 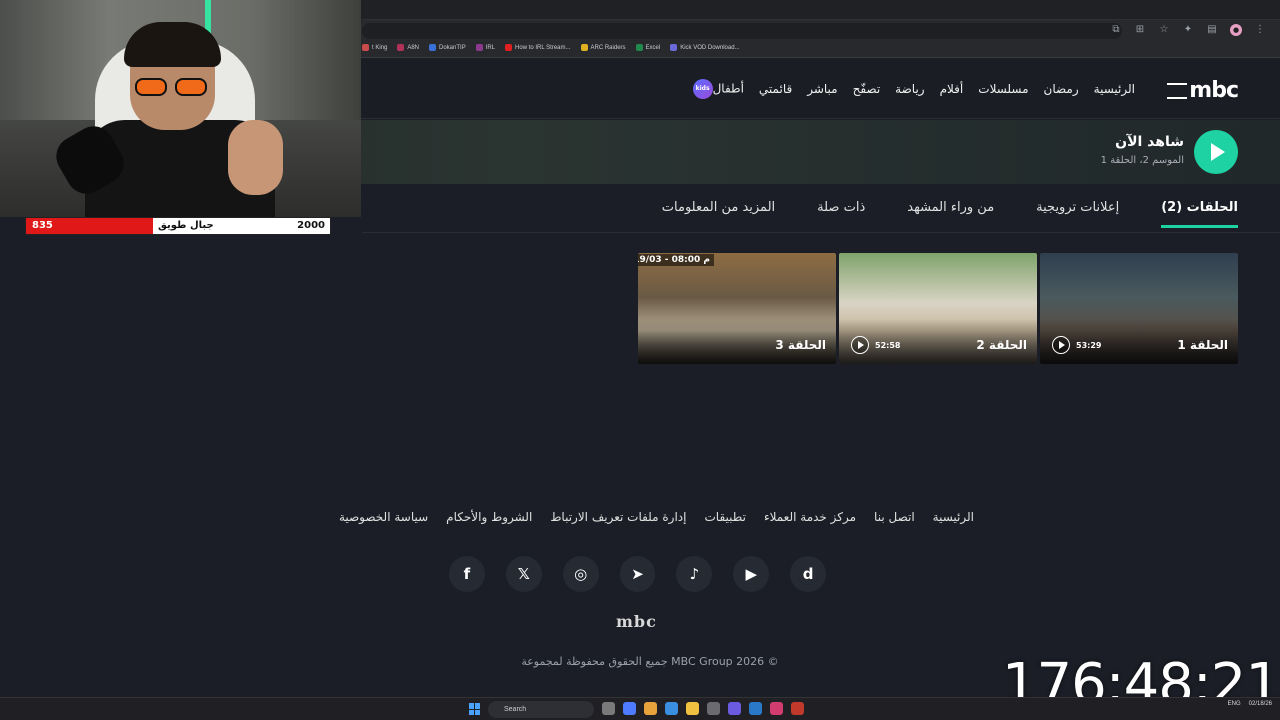 What do you see at coordinates (797, 708) in the screenshot?
I see `obs-icon` at bounding box center [797, 708].